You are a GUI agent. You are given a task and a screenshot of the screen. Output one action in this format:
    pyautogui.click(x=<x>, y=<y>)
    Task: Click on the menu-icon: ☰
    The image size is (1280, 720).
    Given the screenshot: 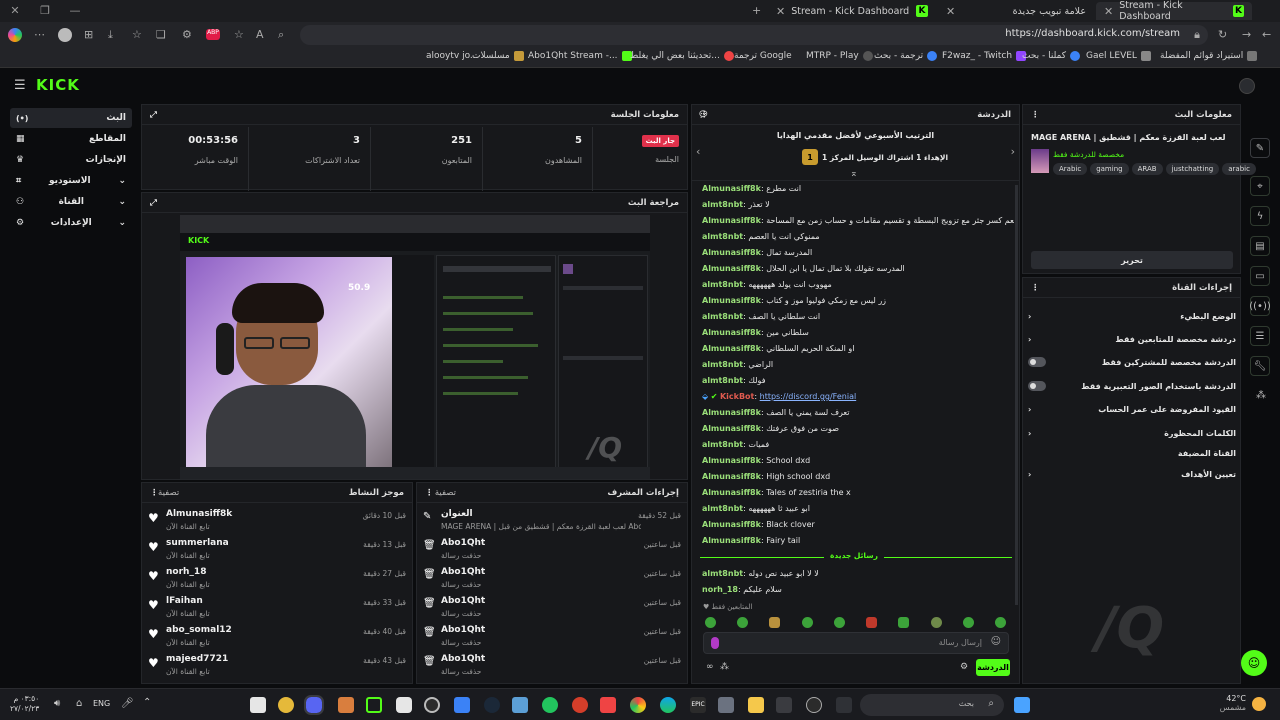 What is the action you would take?
    pyautogui.click(x=20, y=85)
    